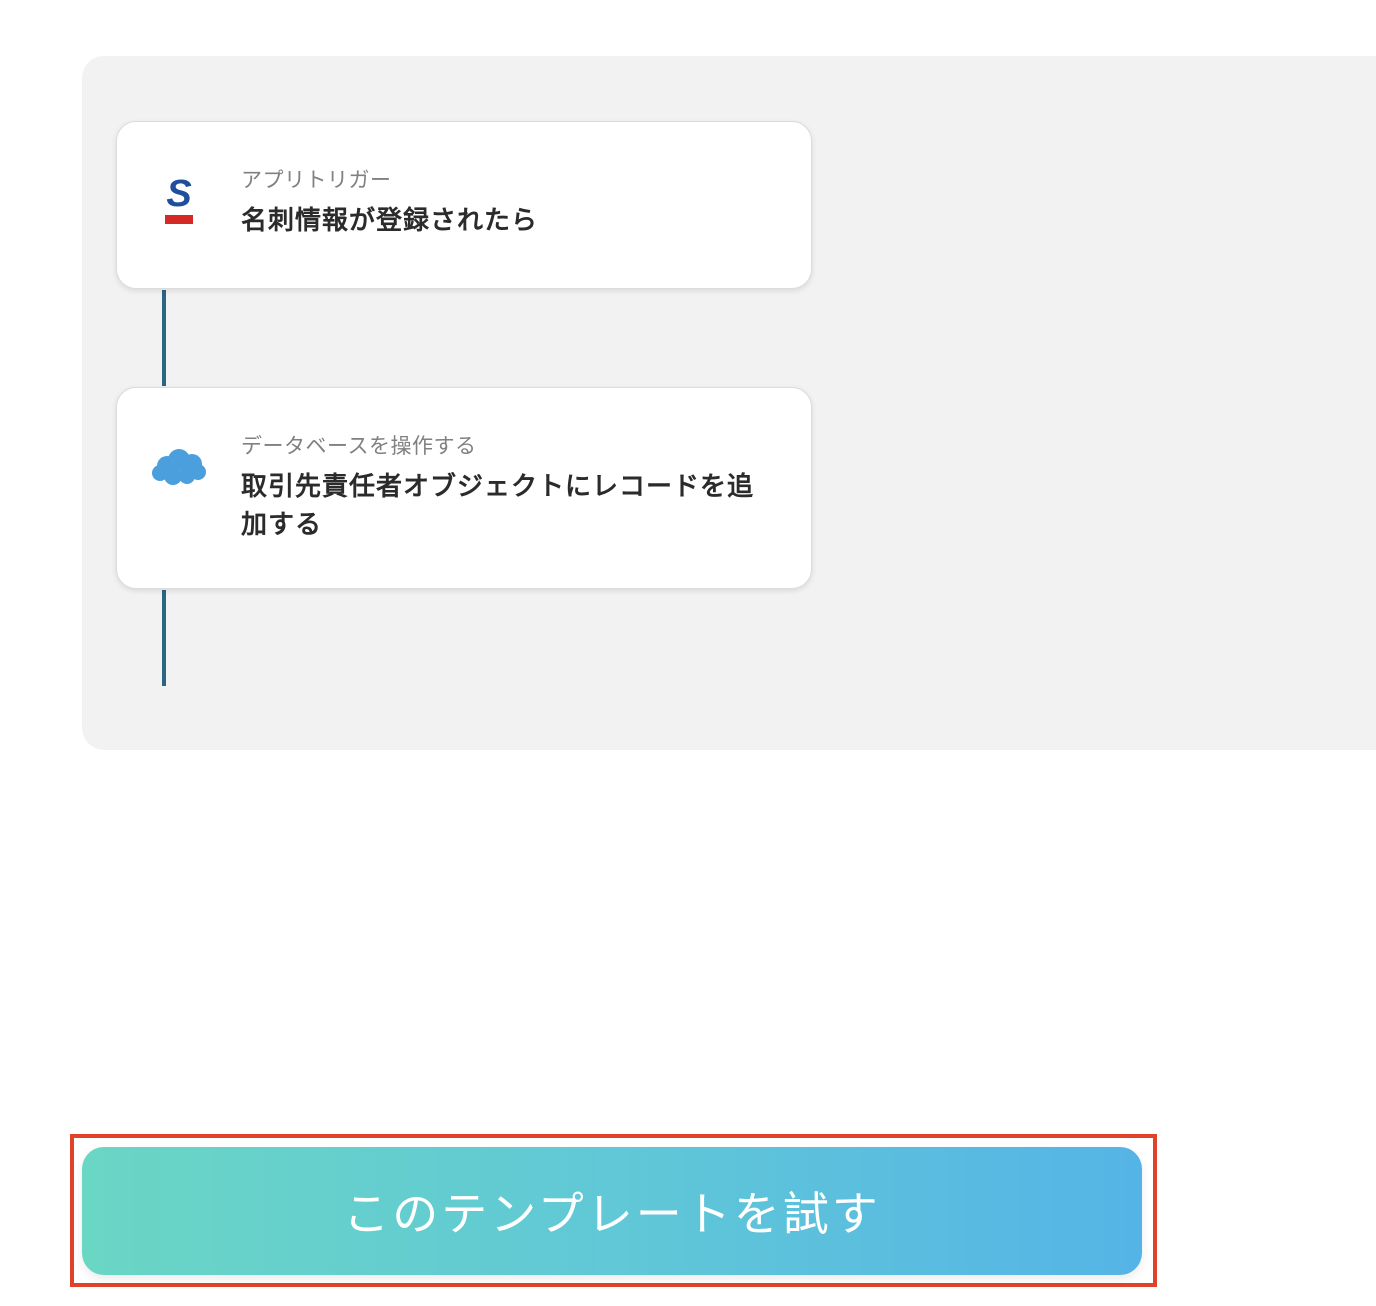  Describe the element at coordinates (390, 221) in the screenshot. I see `step-title: 名刺情報が登録されたら` at that location.